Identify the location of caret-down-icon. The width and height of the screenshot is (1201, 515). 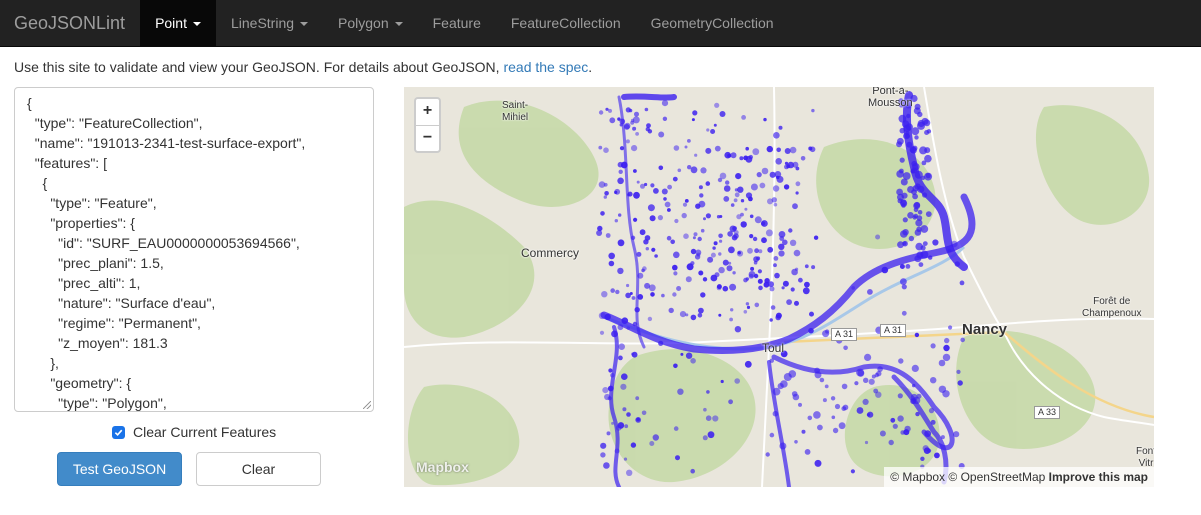
(196, 24).